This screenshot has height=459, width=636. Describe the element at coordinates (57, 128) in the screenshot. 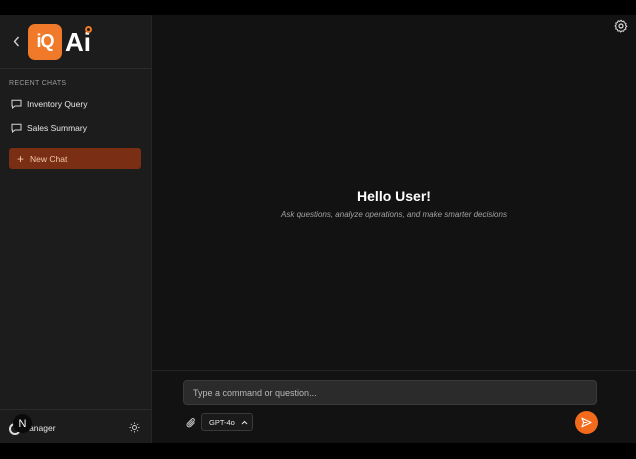

I see `sidebar-item-label: Sales Summary` at that location.